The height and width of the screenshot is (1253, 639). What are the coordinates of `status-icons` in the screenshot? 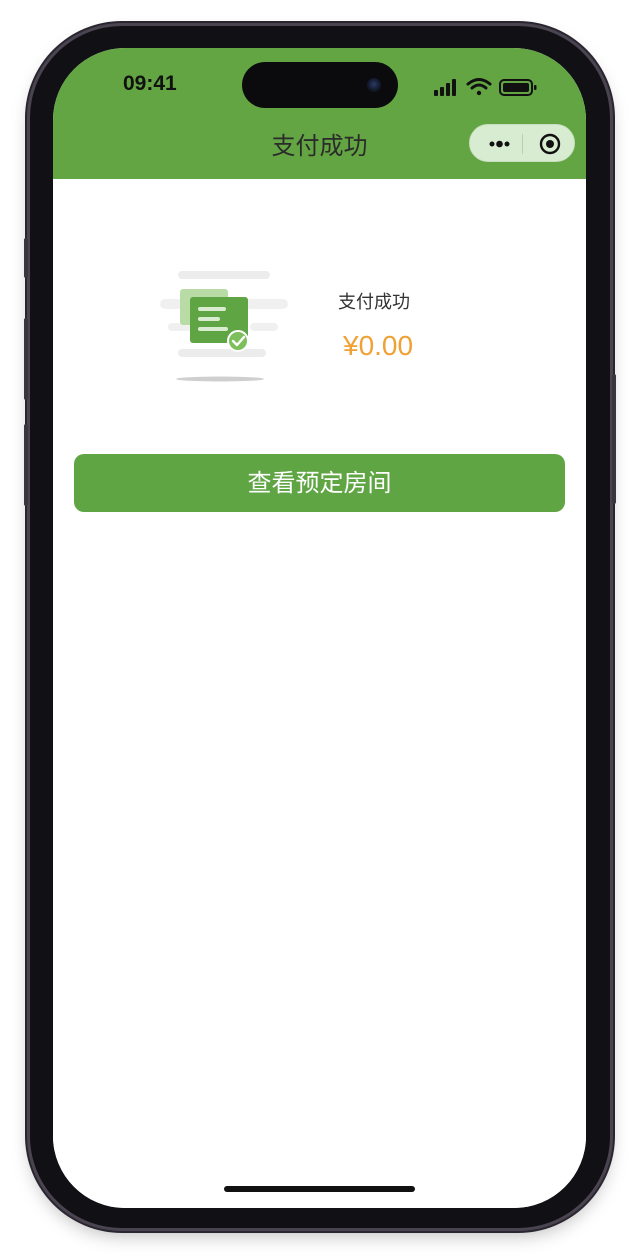 It's located at (485, 87).